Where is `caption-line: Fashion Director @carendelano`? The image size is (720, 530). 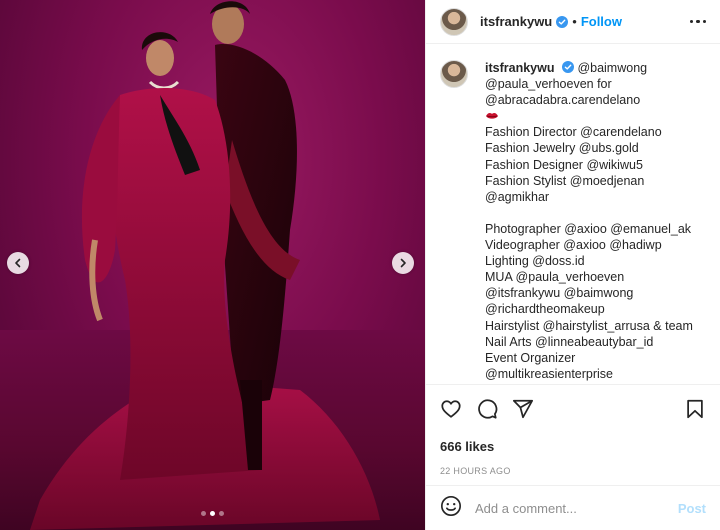
caption-line: Fashion Director @carendelano is located at coordinates (573, 132).